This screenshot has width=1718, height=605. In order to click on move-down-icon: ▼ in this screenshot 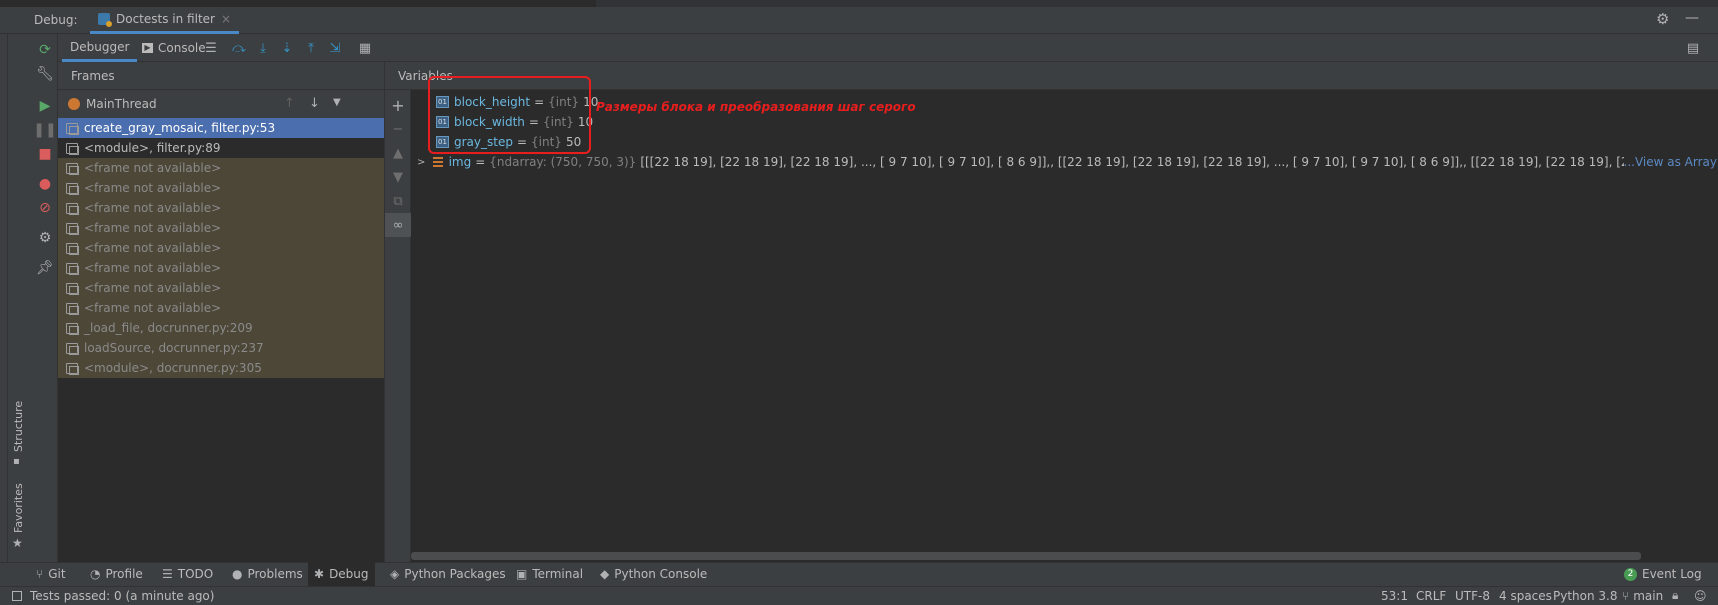, I will do `click(398, 177)`.